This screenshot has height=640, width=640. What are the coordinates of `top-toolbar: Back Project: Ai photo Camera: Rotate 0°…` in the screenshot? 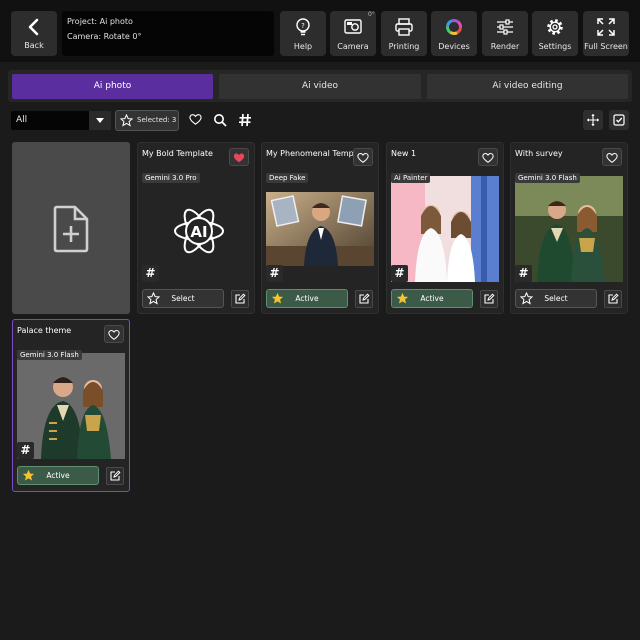 It's located at (320, 31).